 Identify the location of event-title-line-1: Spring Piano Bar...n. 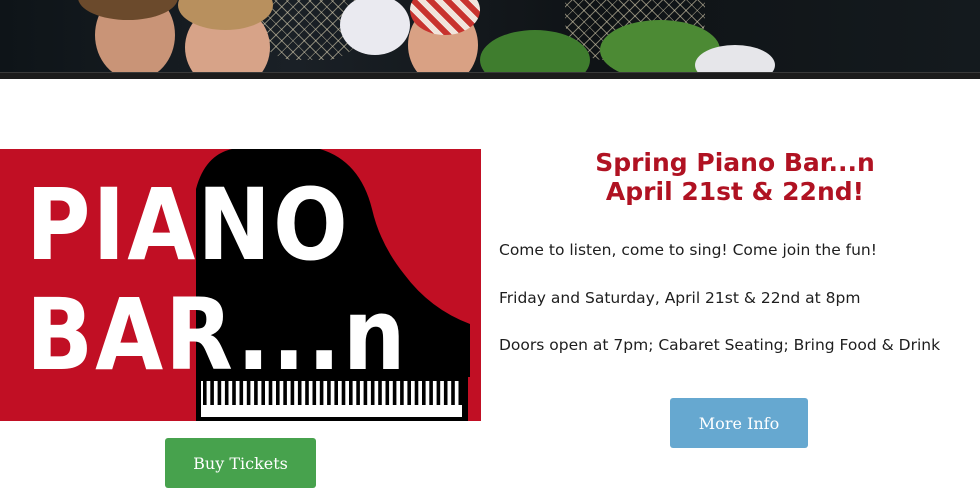
(735, 162).